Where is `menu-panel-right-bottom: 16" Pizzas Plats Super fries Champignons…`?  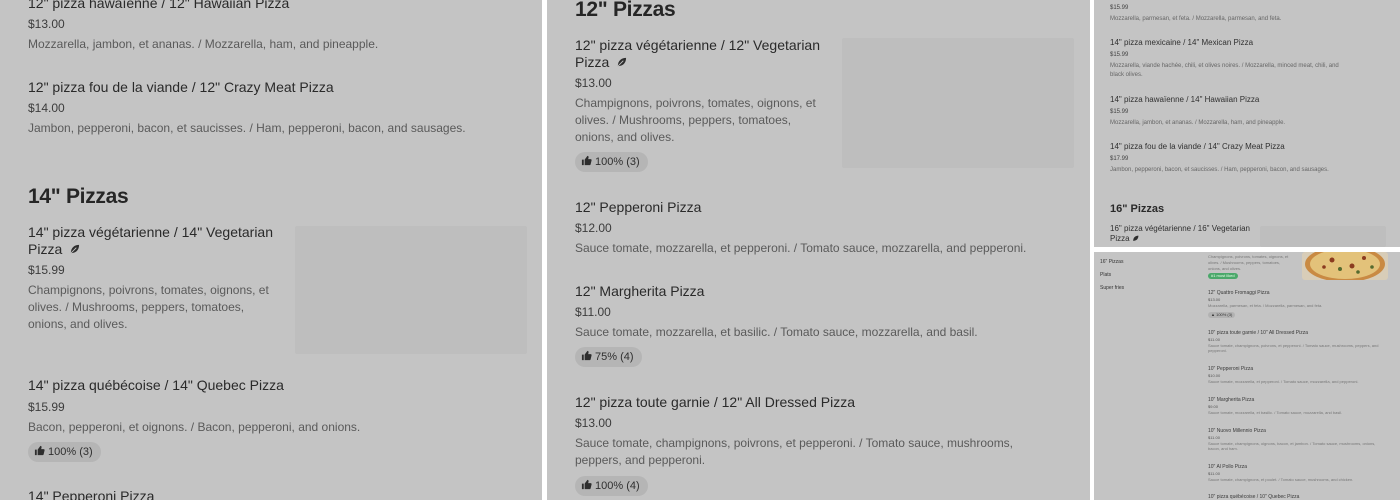
menu-panel-right-bottom: 16" Pizzas Plats Super fries Champignons… is located at coordinates (1247, 376).